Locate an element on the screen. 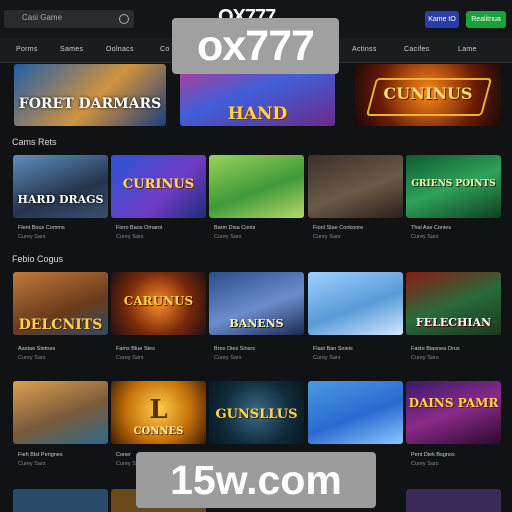 This screenshot has height=512, width=512. watermark-top-text: ox777 is located at coordinates (256, 46).